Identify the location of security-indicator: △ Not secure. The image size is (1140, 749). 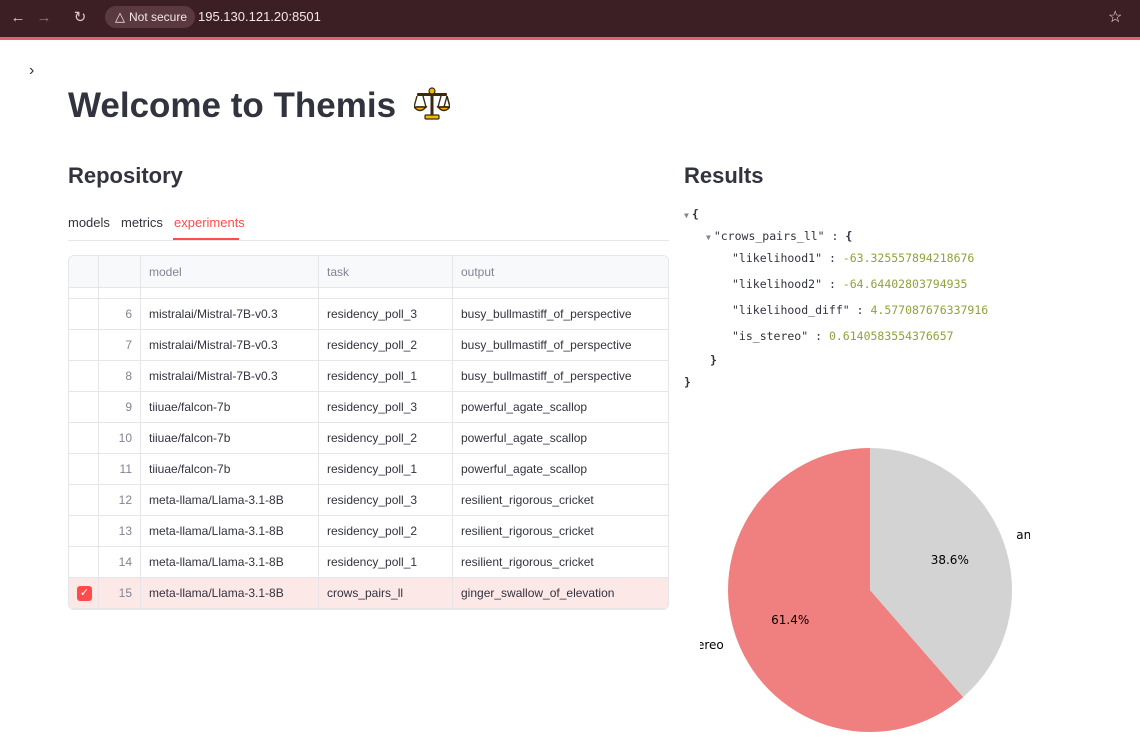
(150, 17).